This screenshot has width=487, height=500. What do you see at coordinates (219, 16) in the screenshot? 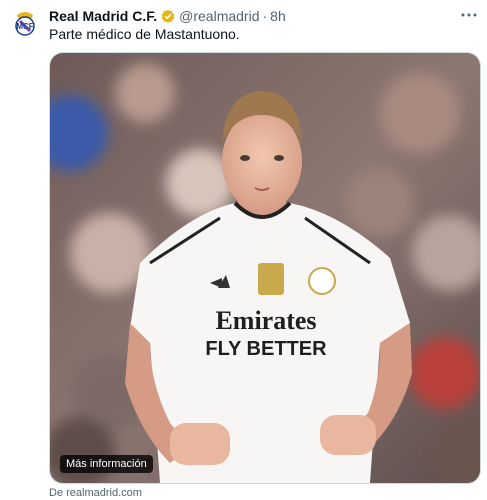
I see `author-handle: @realmadrid` at bounding box center [219, 16].